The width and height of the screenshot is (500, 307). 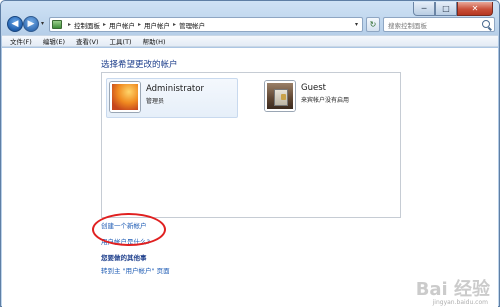 I want to click on breadcrumb-control-panel: 控制面板, so click(x=87, y=25).